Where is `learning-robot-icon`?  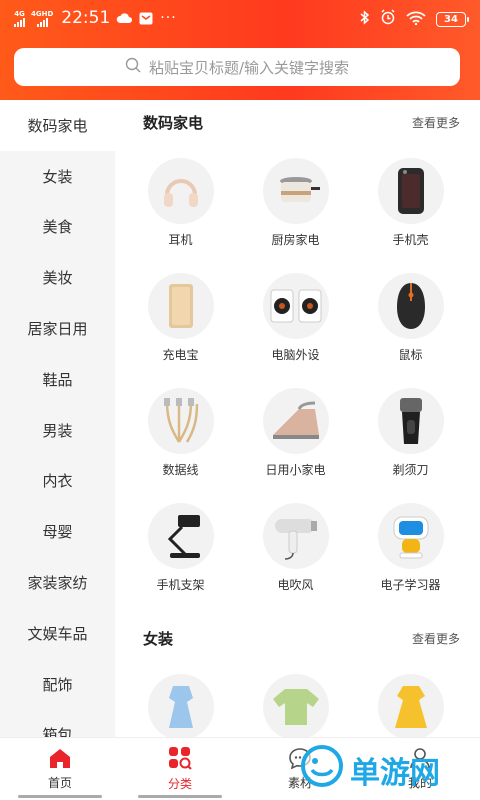 learning-robot-icon is located at coordinates (410, 536).